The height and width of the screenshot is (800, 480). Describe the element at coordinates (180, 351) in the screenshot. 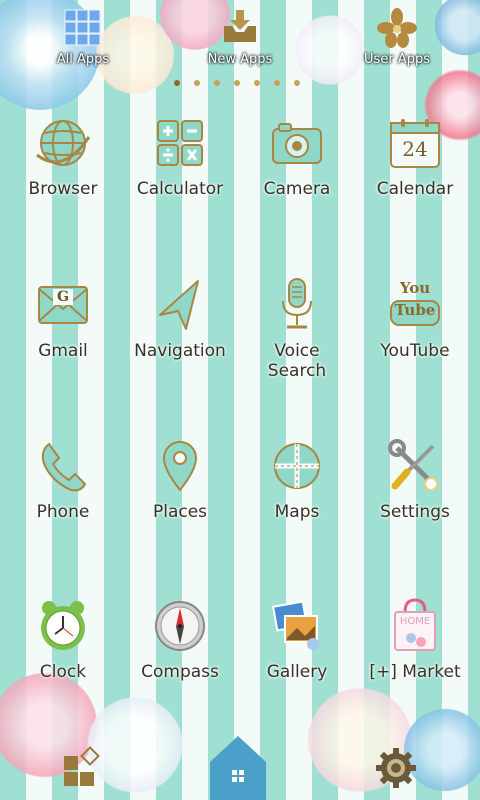

I see `app-label: Navigation` at that location.